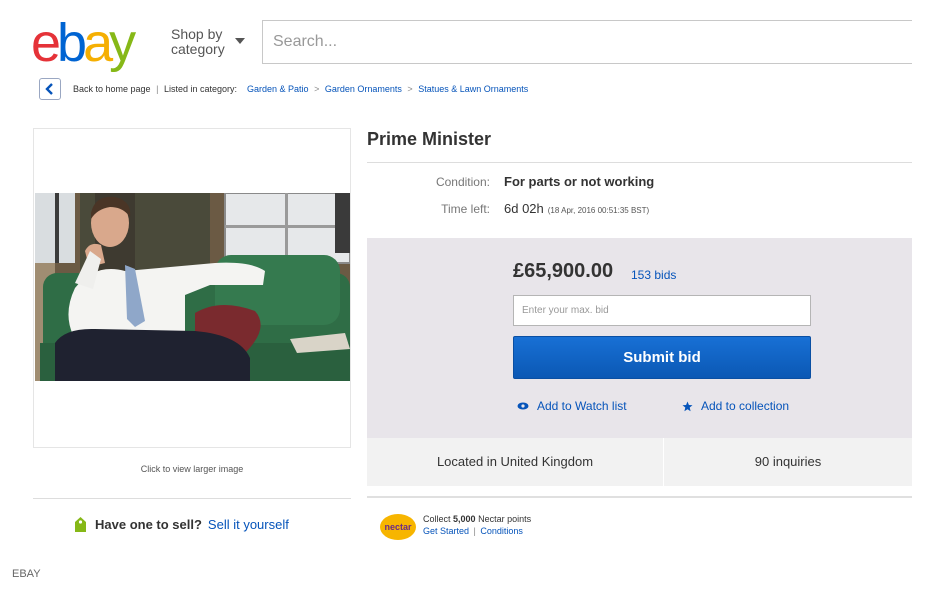  I want to click on watch-list-label: Add to Watch list, so click(582, 406).